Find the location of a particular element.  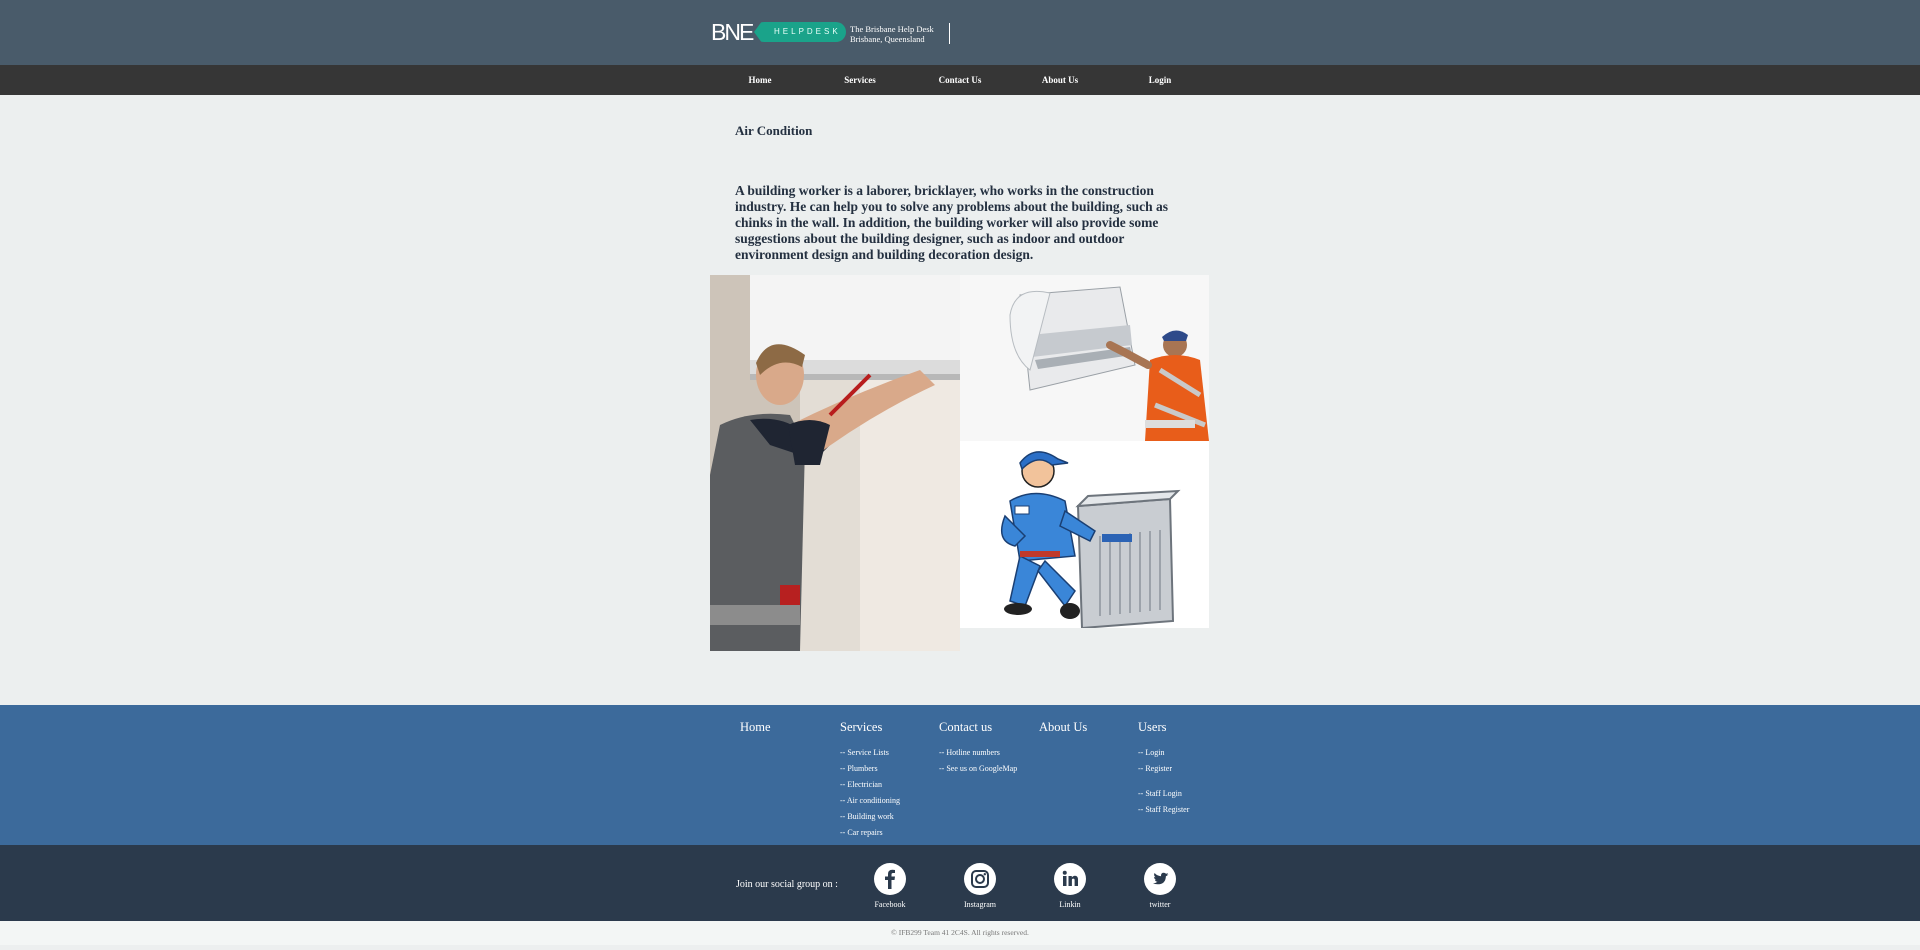

footer-link-plumbers: -- Plumbers is located at coordinates (870, 769).